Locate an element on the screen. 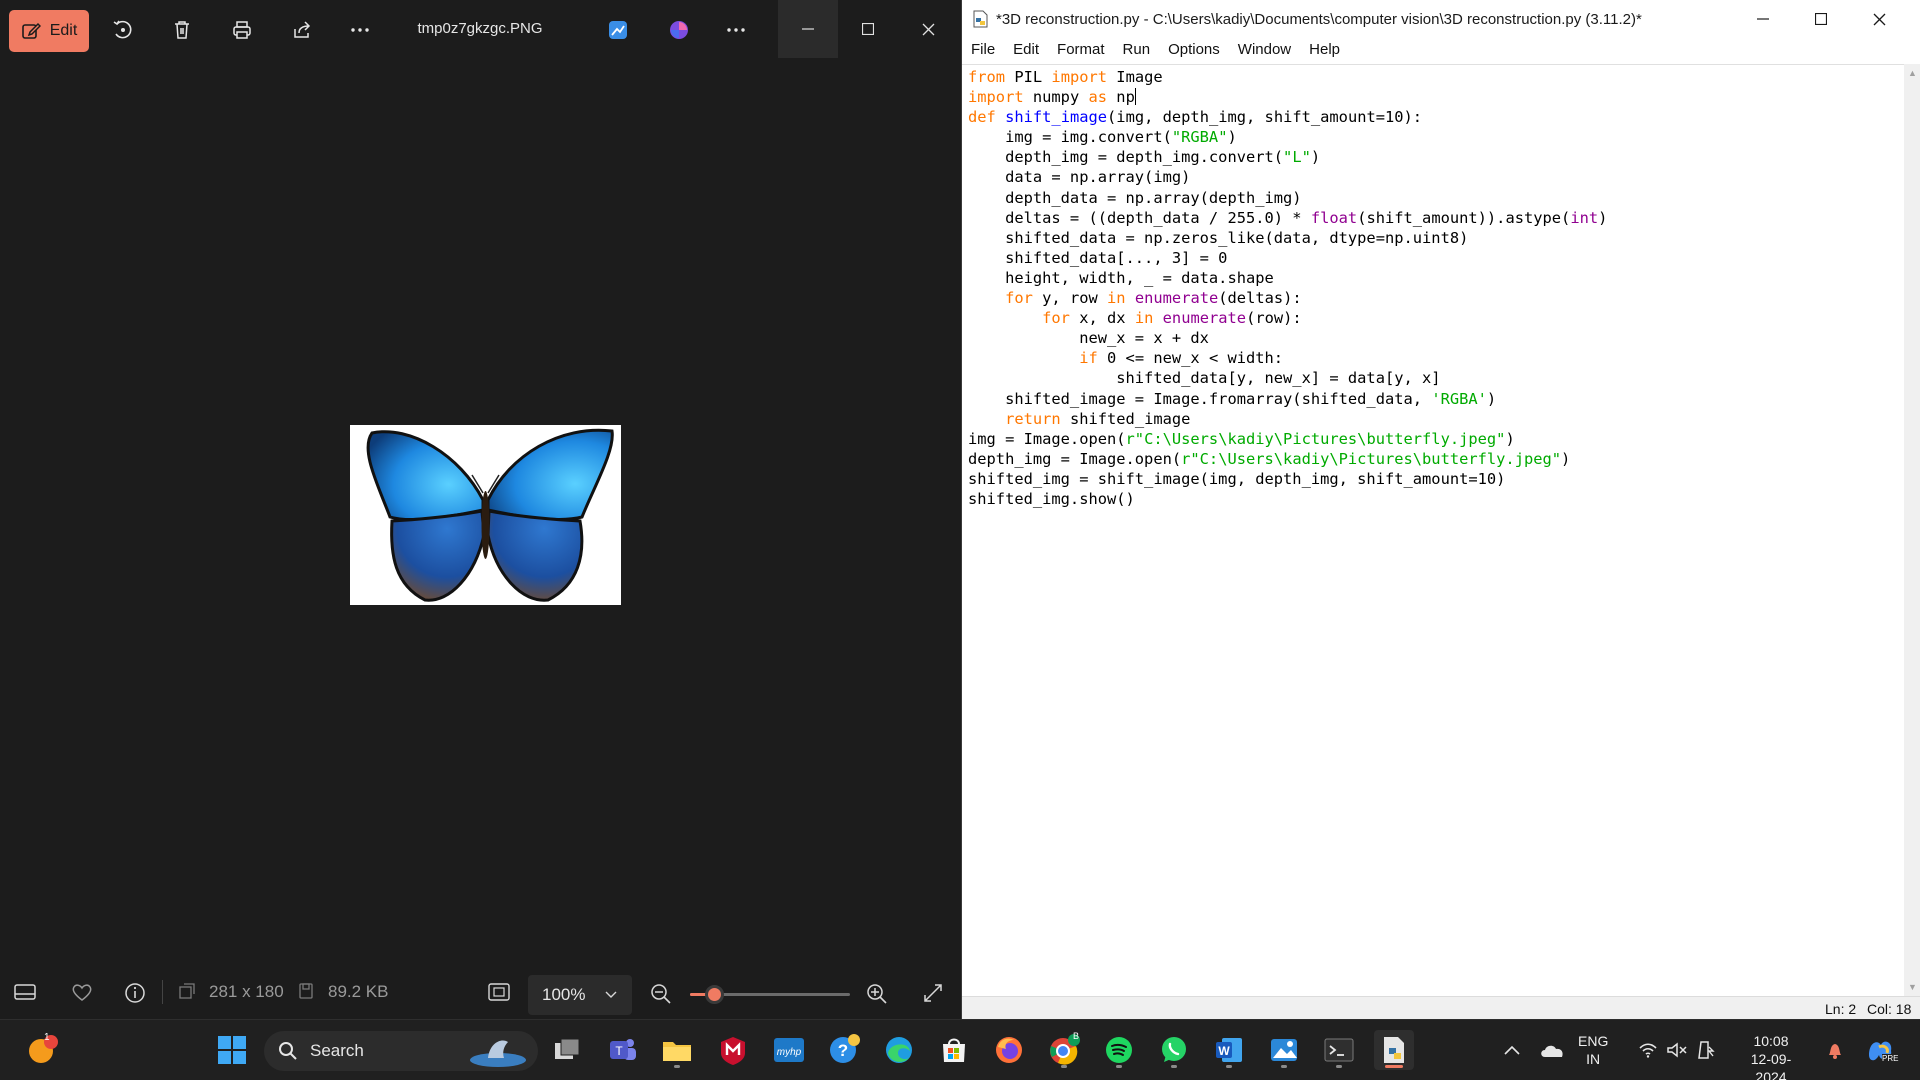 The height and width of the screenshot is (1080, 1920). edit-button: Edit is located at coordinates (49, 31).